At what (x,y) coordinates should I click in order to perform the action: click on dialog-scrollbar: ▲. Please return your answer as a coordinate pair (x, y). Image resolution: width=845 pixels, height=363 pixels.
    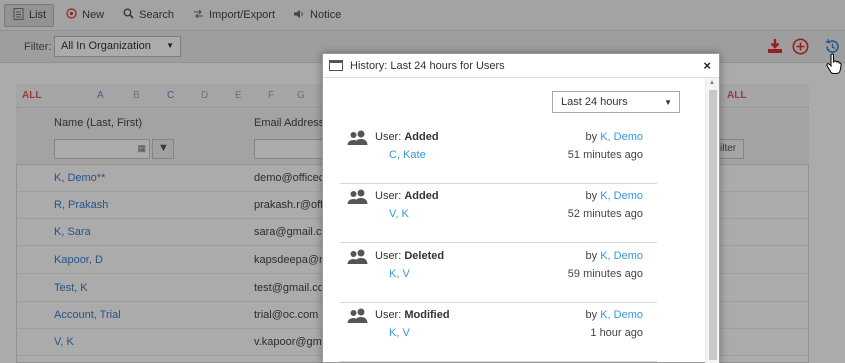
    Looking at the image, I should click on (712, 220).